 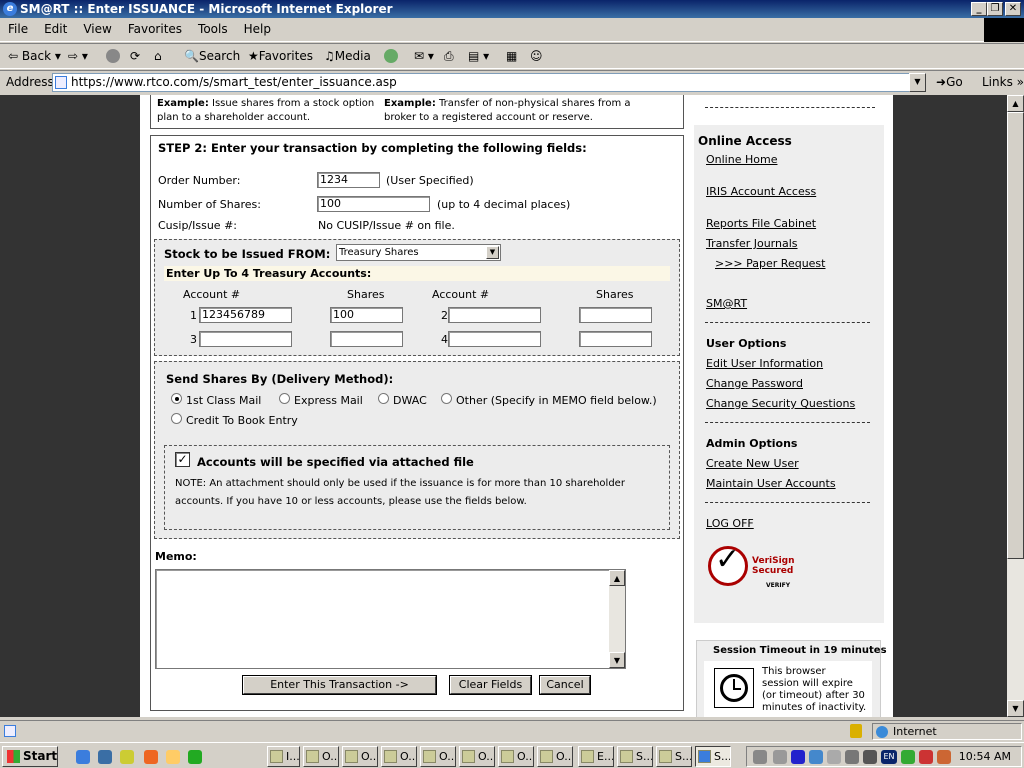 What do you see at coordinates (760, 757) in the screenshot?
I see `volume-icon` at bounding box center [760, 757].